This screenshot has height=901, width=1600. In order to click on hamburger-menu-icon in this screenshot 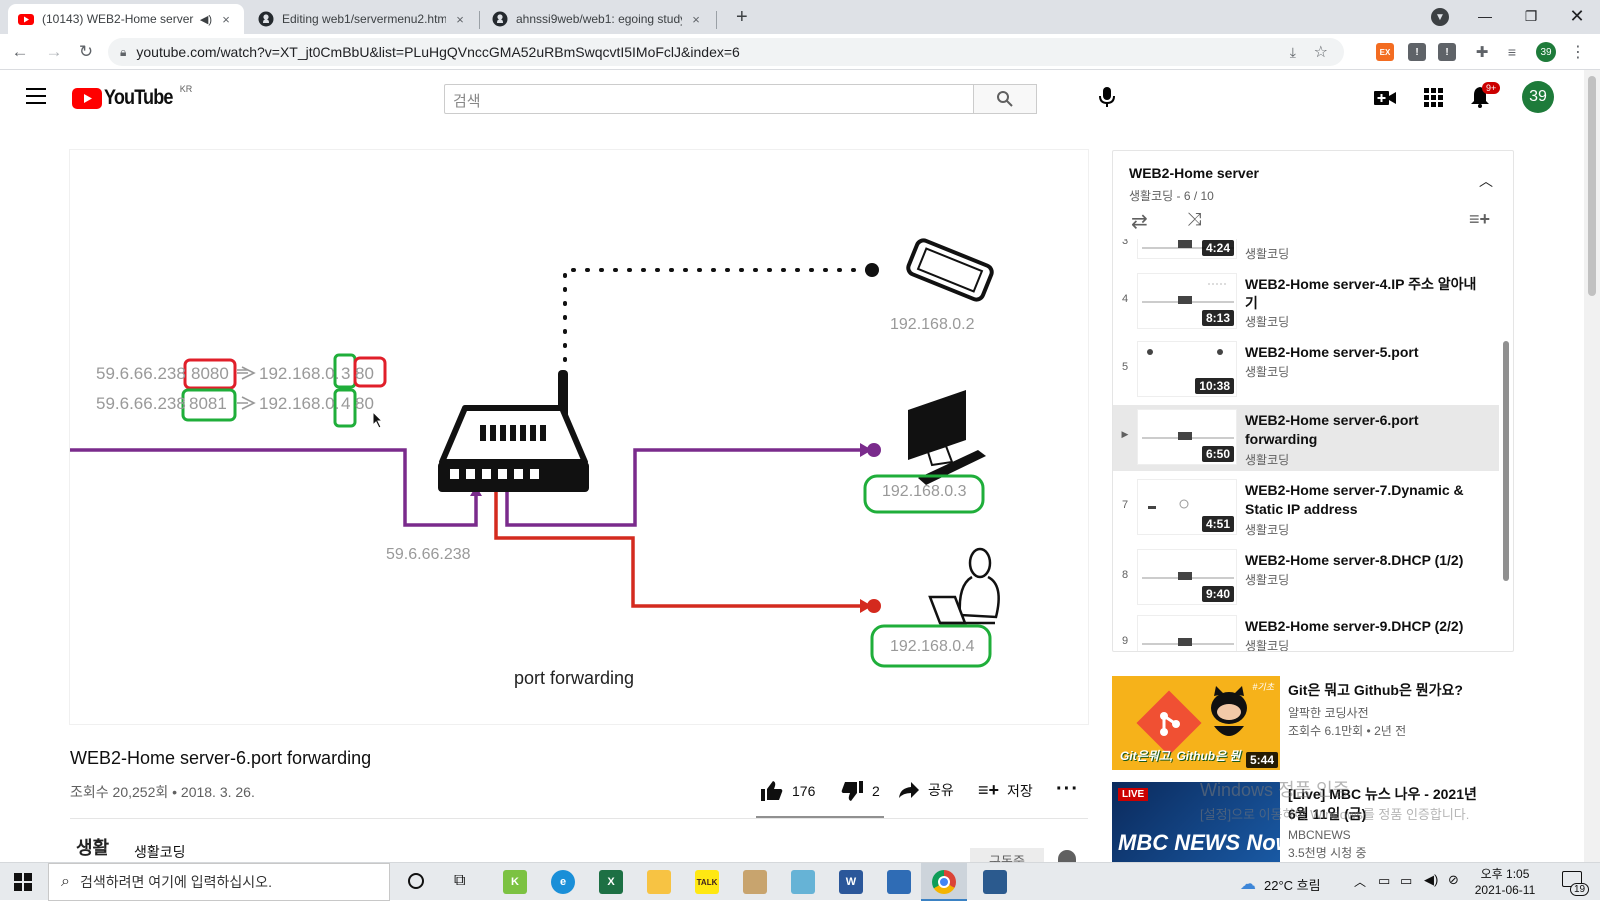, I will do `click(36, 96)`.